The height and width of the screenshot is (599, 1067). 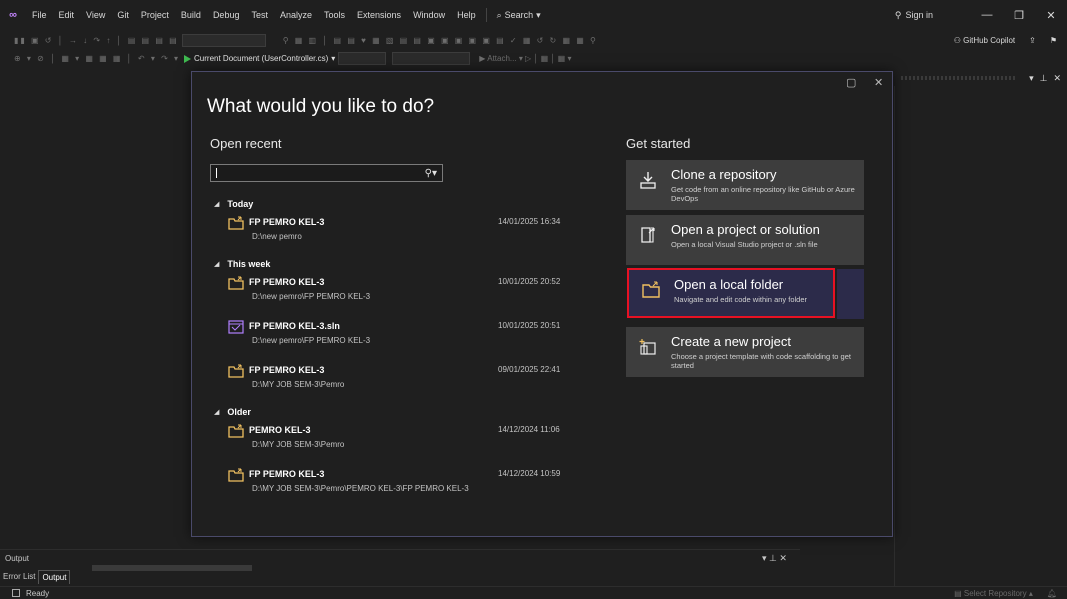 I want to click on feedback-icon: ⚑, so click(x=1053, y=40).